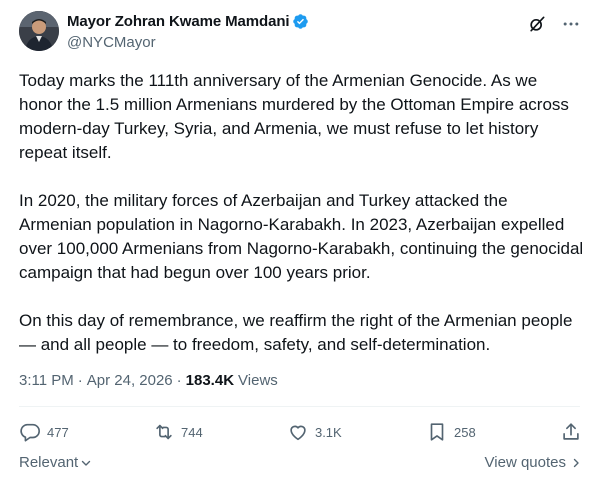  I want to click on share-icon, so click(571, 432).